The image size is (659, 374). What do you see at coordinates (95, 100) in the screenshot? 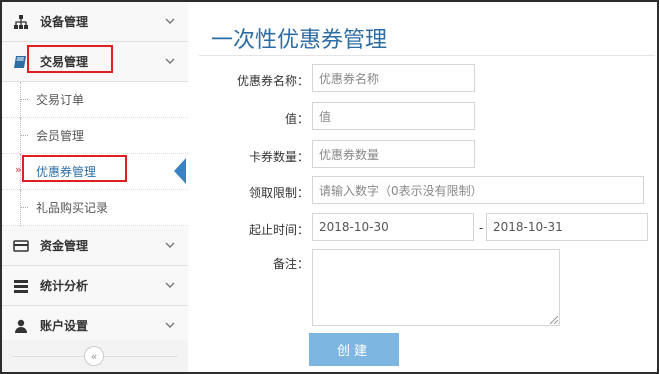
I see `sidebar-item-trade-orders: 交易订单` at bounding box center [95, 100].